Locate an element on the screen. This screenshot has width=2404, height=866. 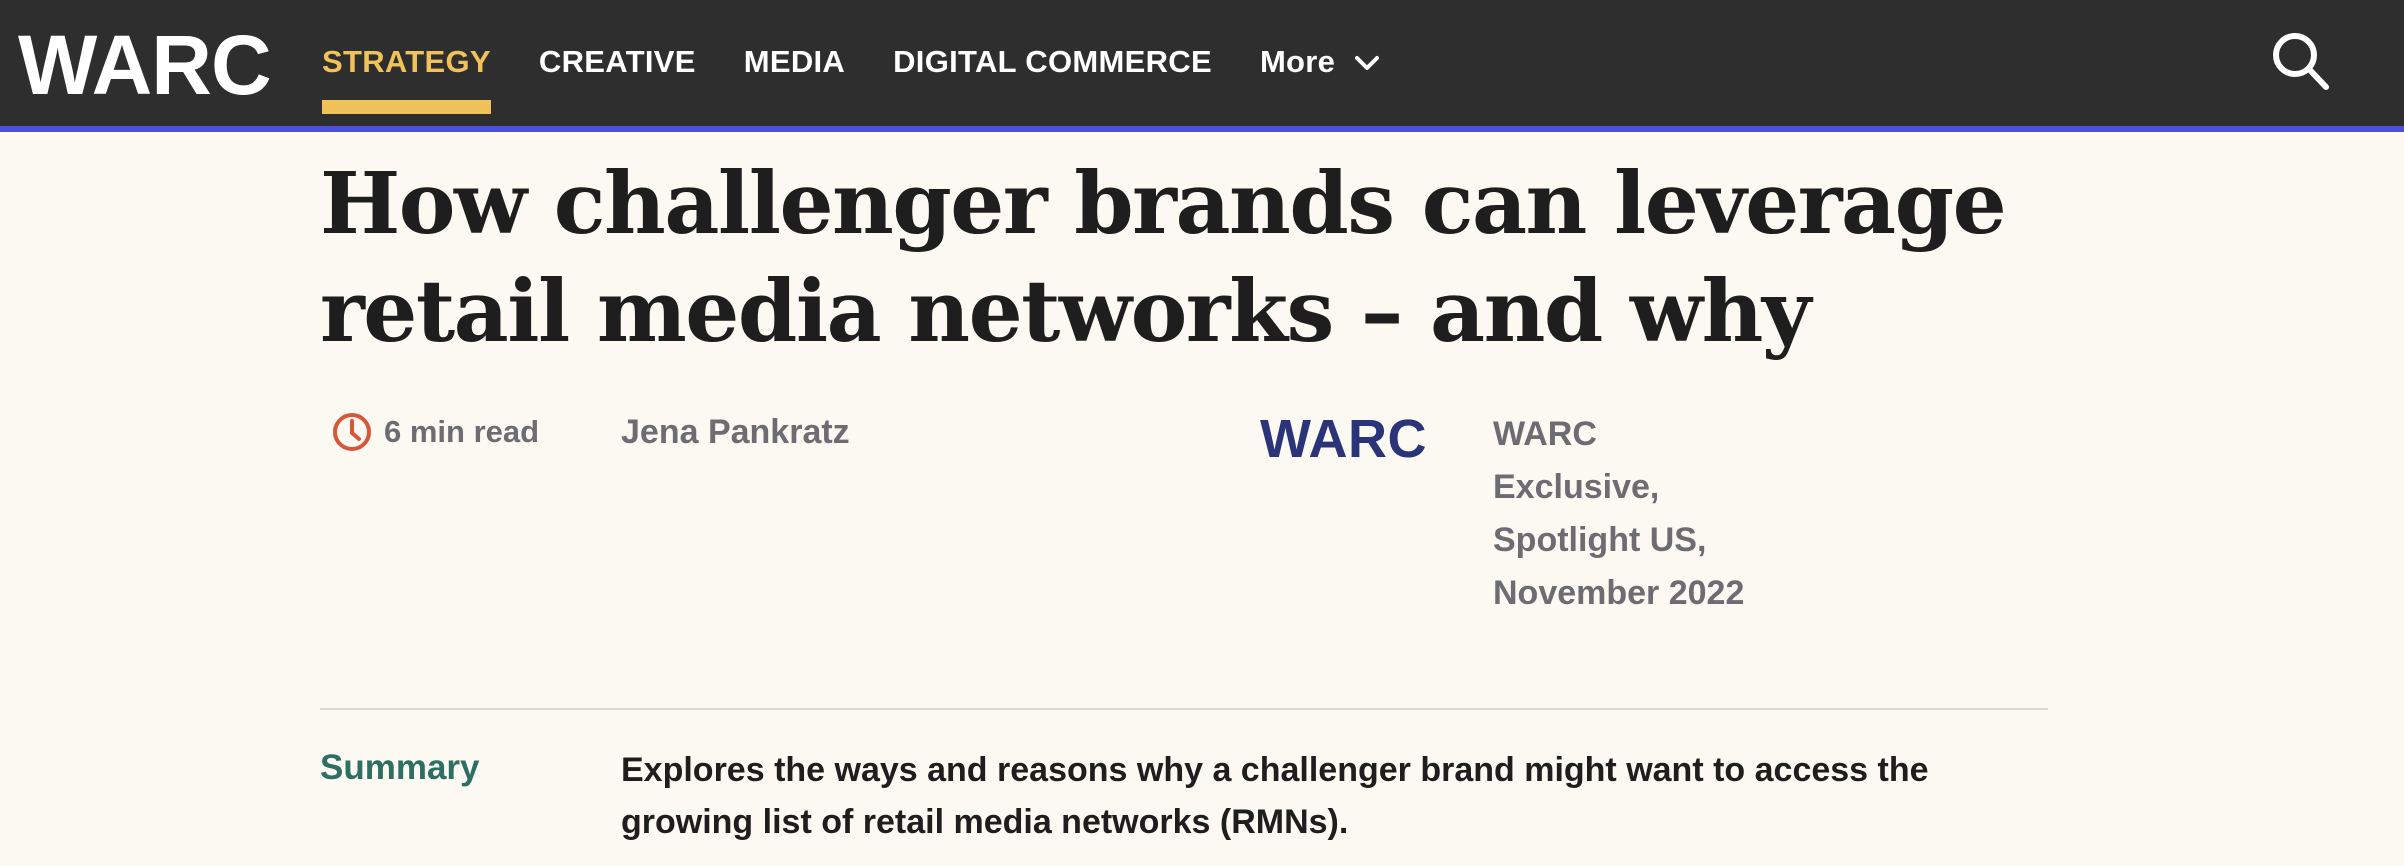
nav-item-strategy: STRATEGY is located at coordinates (406, 63).